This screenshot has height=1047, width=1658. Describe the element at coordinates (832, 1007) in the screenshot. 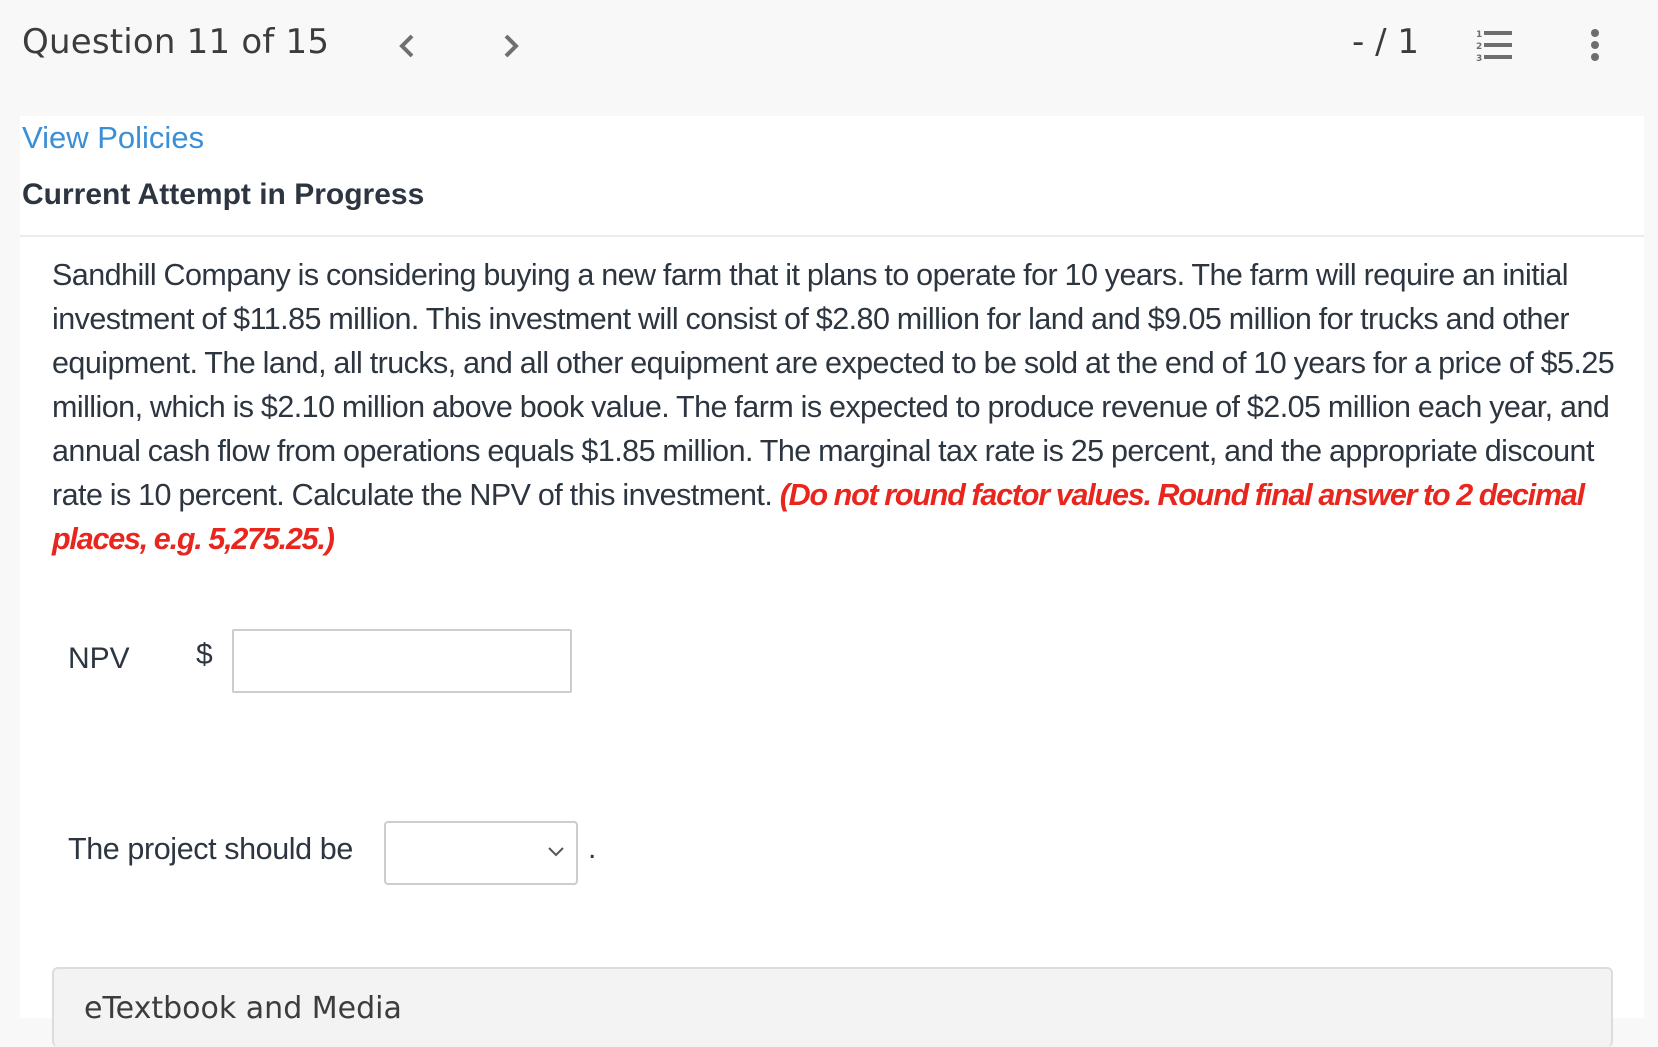

I see `etextbook-media-section: eTextbook and Media` at that location.